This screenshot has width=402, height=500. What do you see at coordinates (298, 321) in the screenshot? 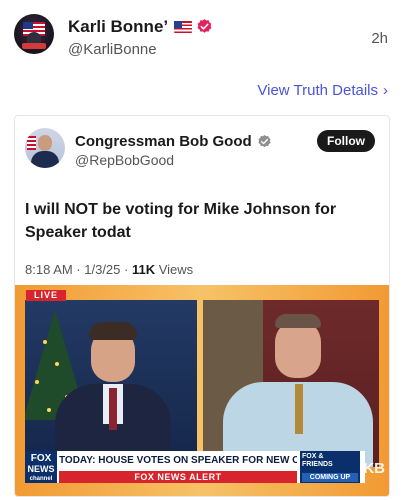
I see `guest-hair` at bounding box center [298, 321].